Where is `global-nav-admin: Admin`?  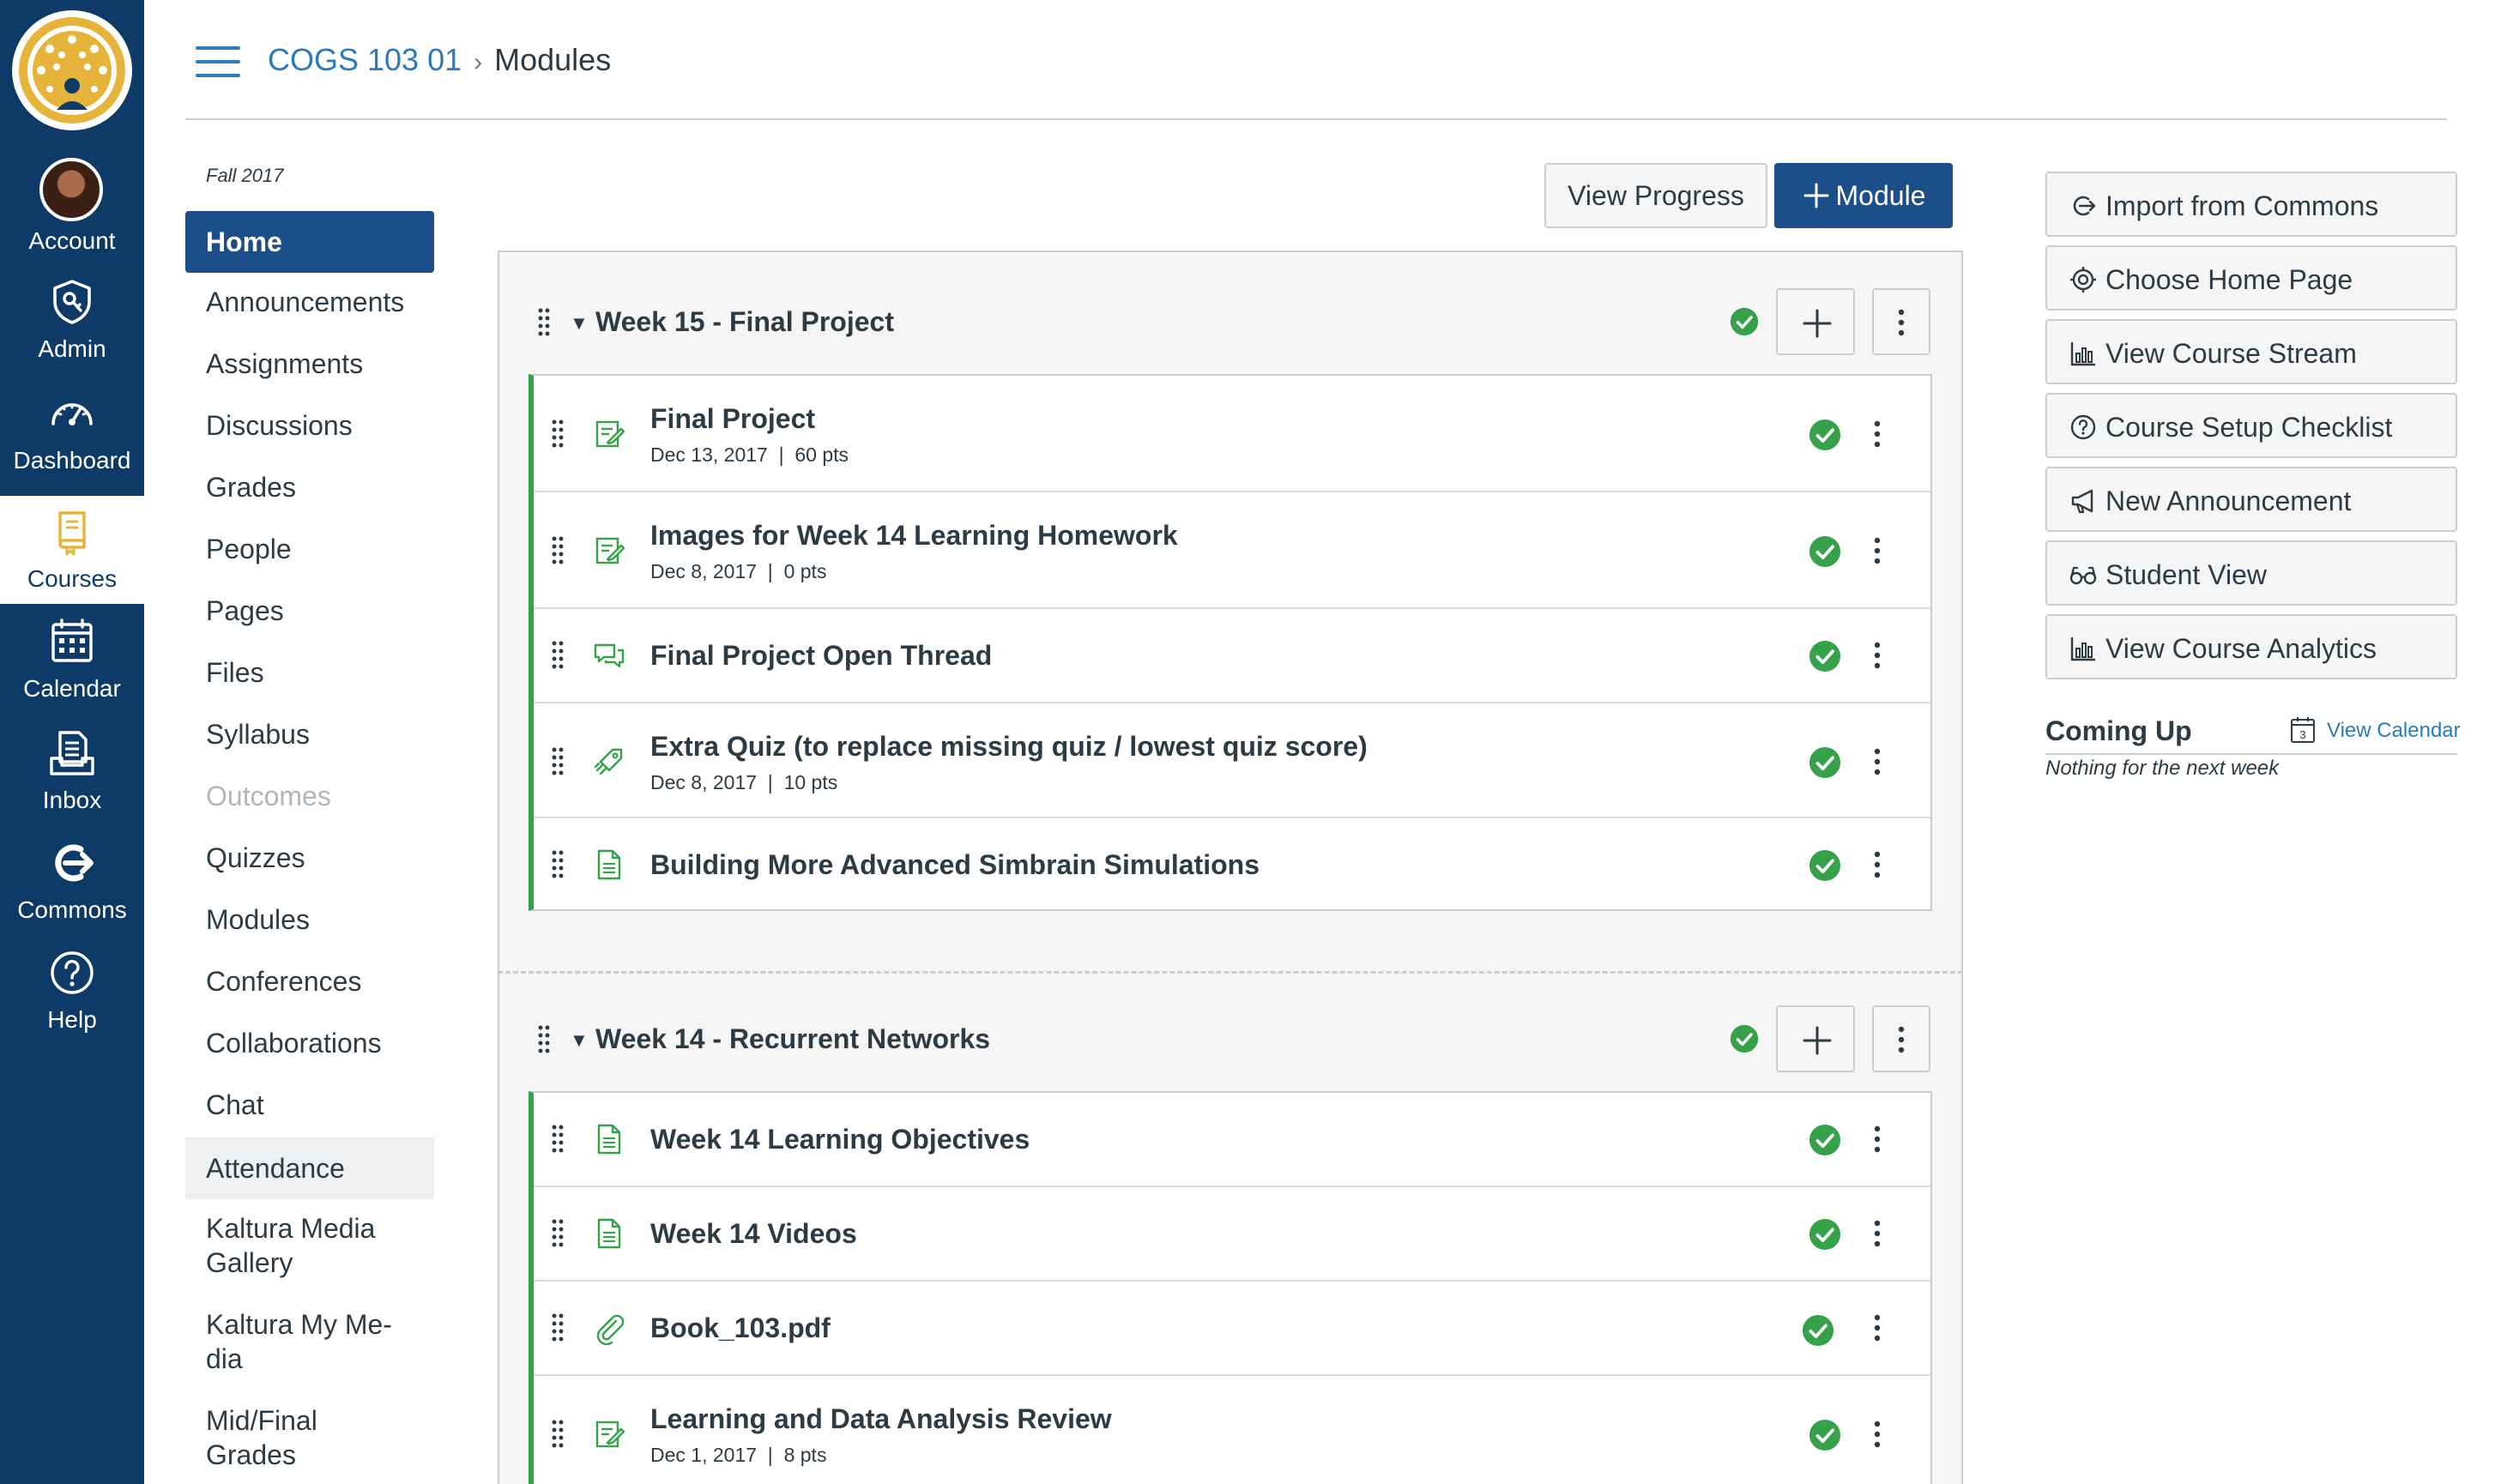
global-nav-admin: Admin is located at coordinates (72, 320).